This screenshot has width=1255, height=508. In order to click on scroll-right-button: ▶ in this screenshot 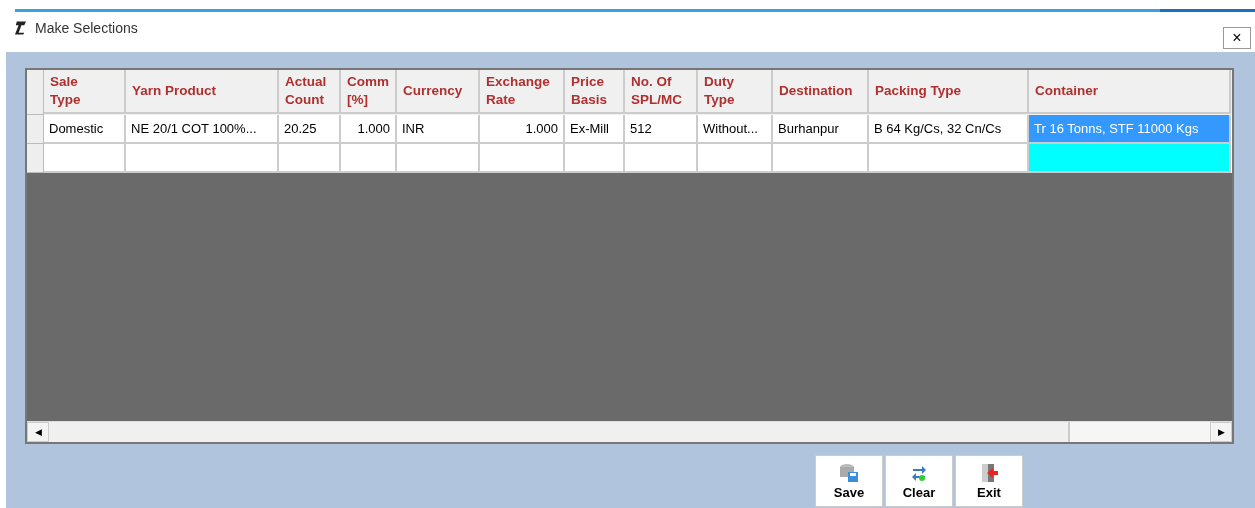, I will do `click(1221, 432)`.